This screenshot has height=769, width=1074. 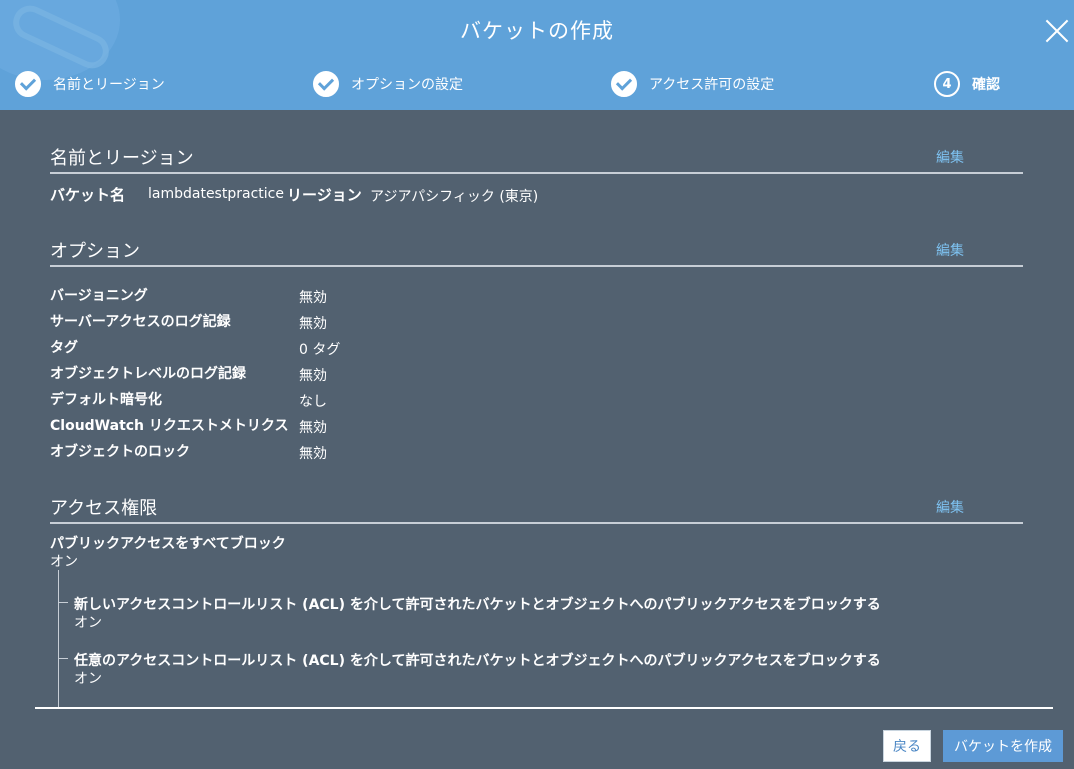 What do you see at coordinates (1003, 746) in the screenshot?
I see `create-bucket-button: バケットを作成` at bounding box center [1003, 746].